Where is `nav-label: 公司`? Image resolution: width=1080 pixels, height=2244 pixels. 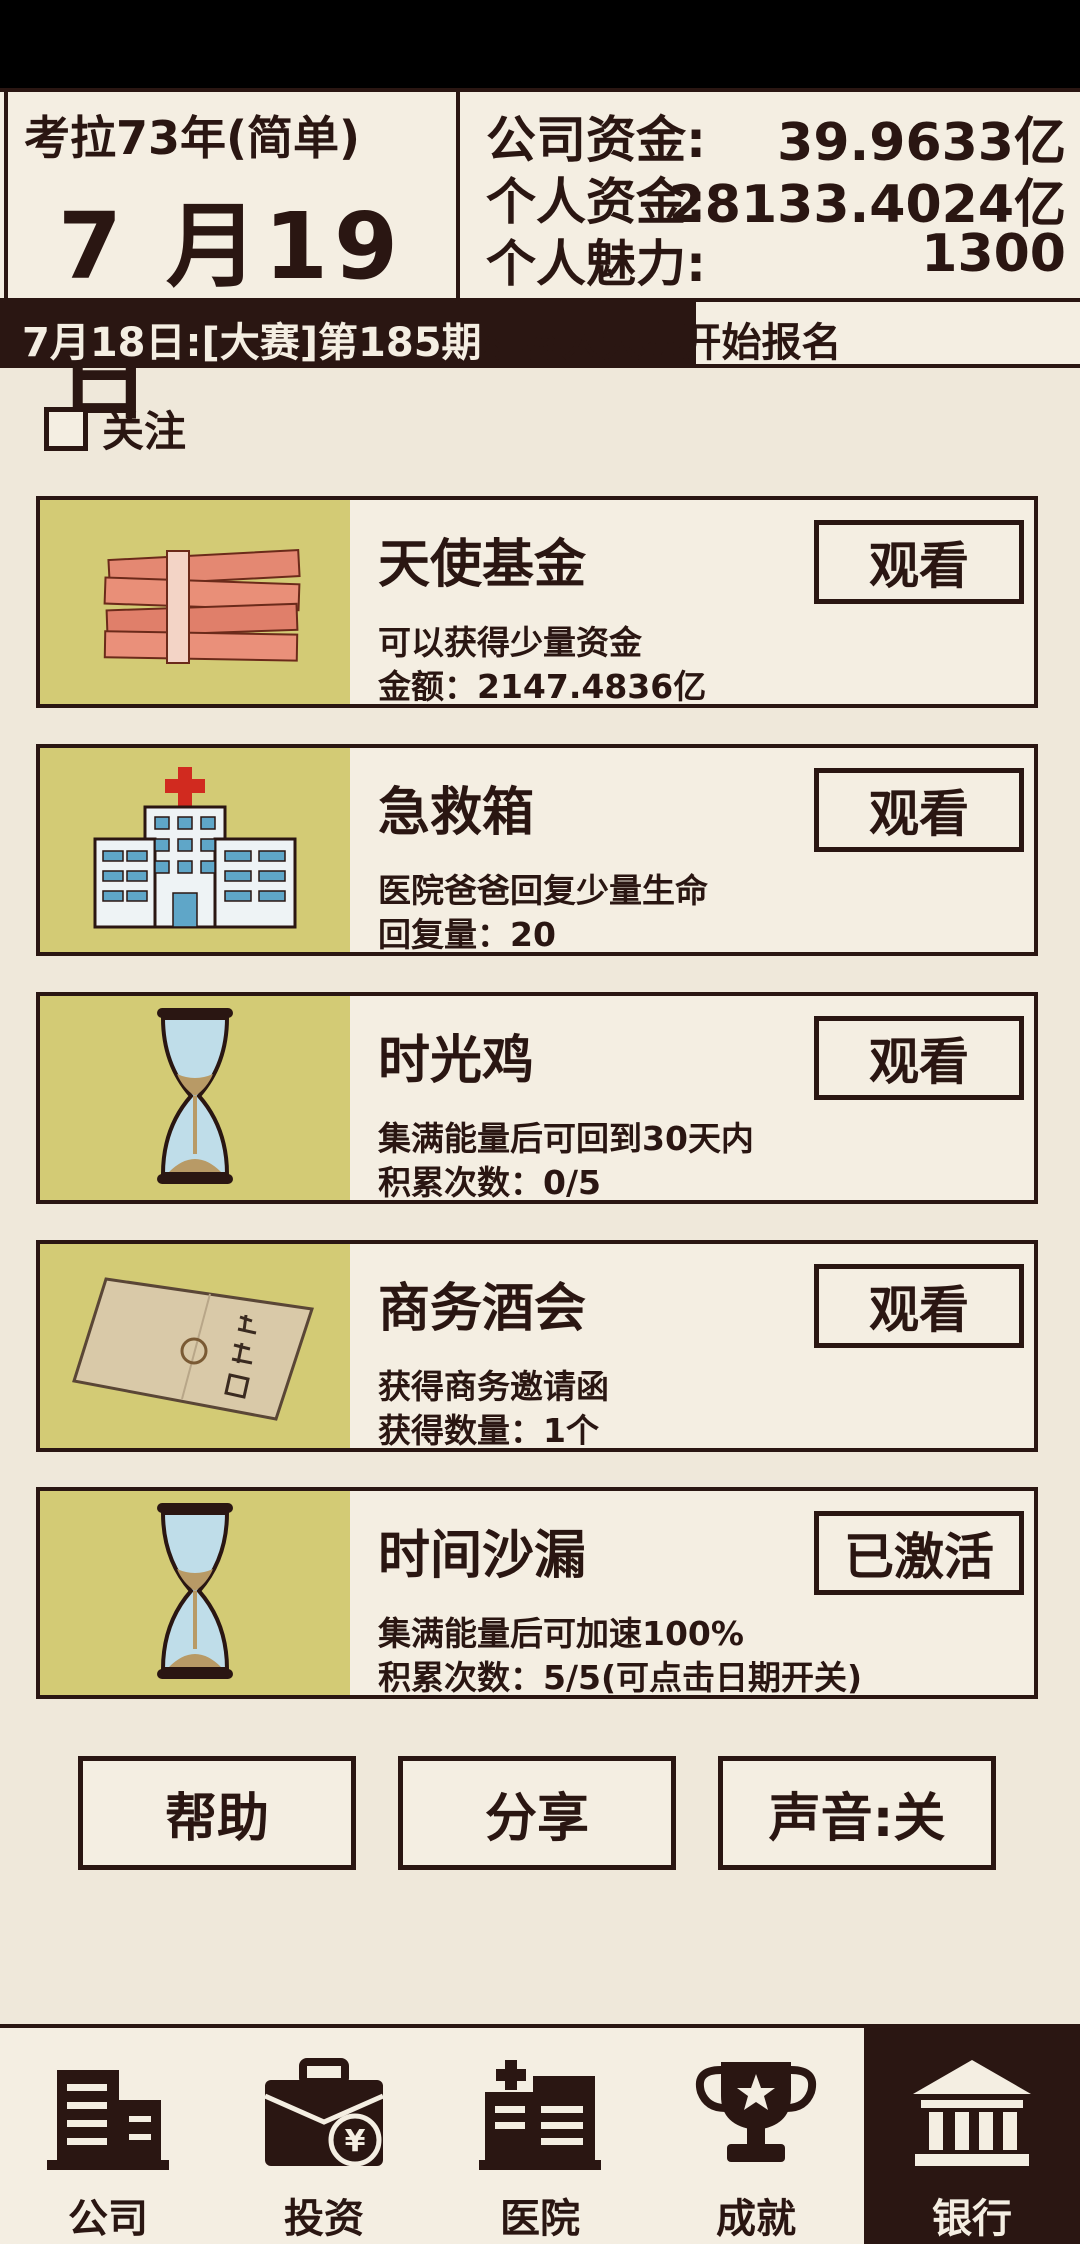 nav-label: 公司 is located at coordinates (108, 2219).